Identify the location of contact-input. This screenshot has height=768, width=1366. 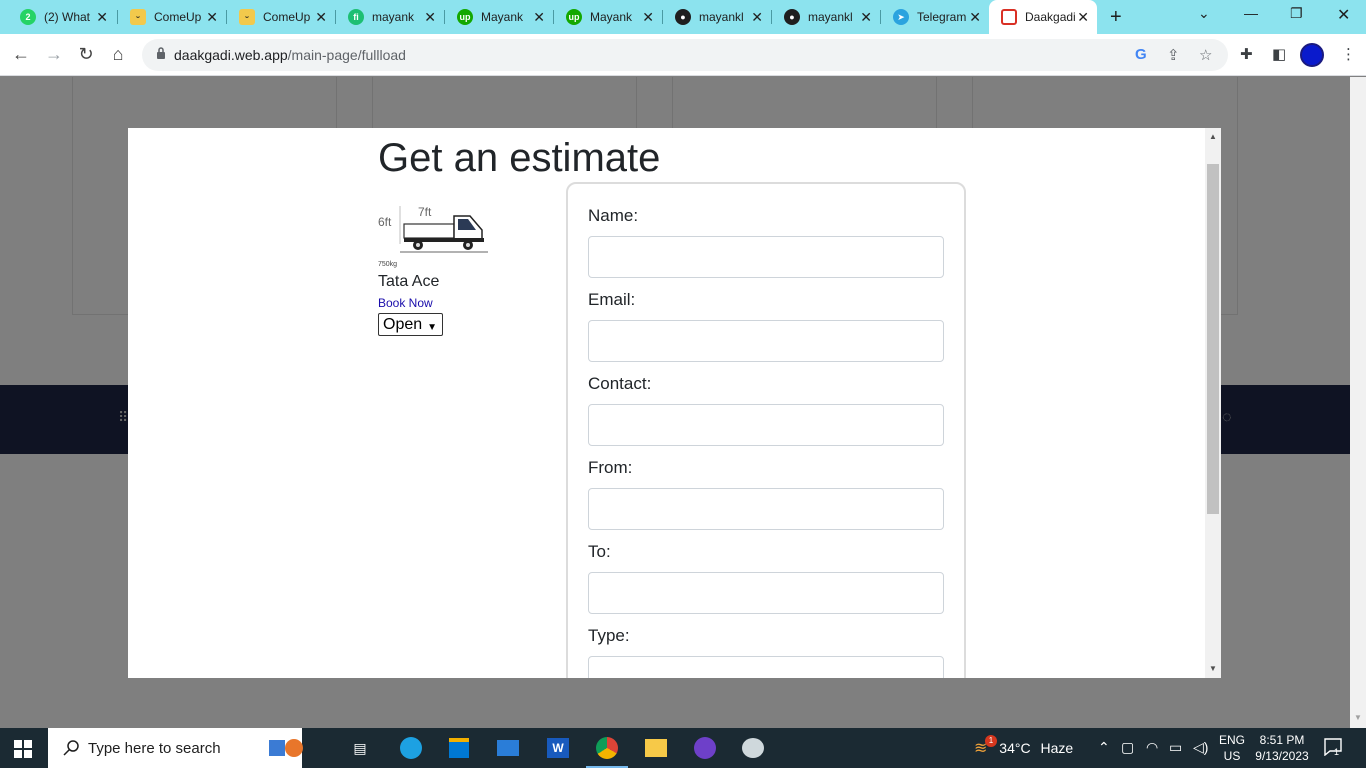
(766, 425).